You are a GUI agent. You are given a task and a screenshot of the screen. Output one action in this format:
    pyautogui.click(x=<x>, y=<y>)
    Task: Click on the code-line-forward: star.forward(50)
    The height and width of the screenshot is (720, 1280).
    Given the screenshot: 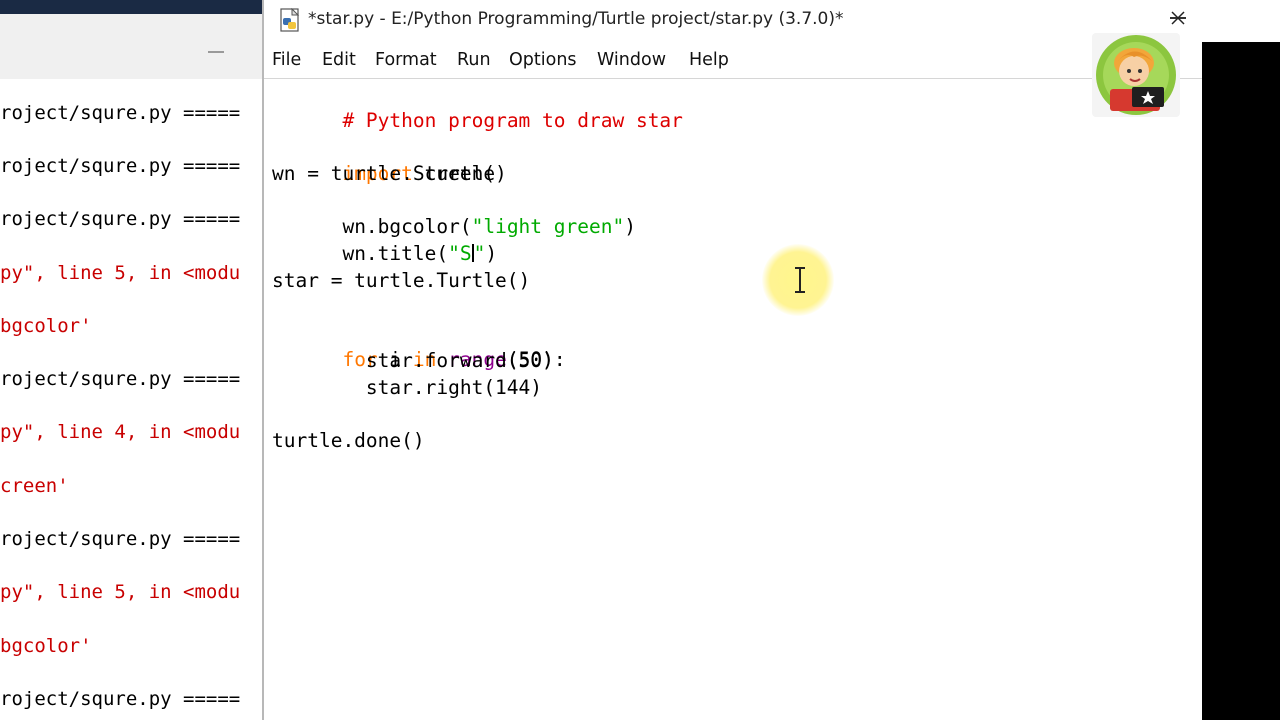 What is the action you would take?
    pyautogui.click(x=413, y=360)
    